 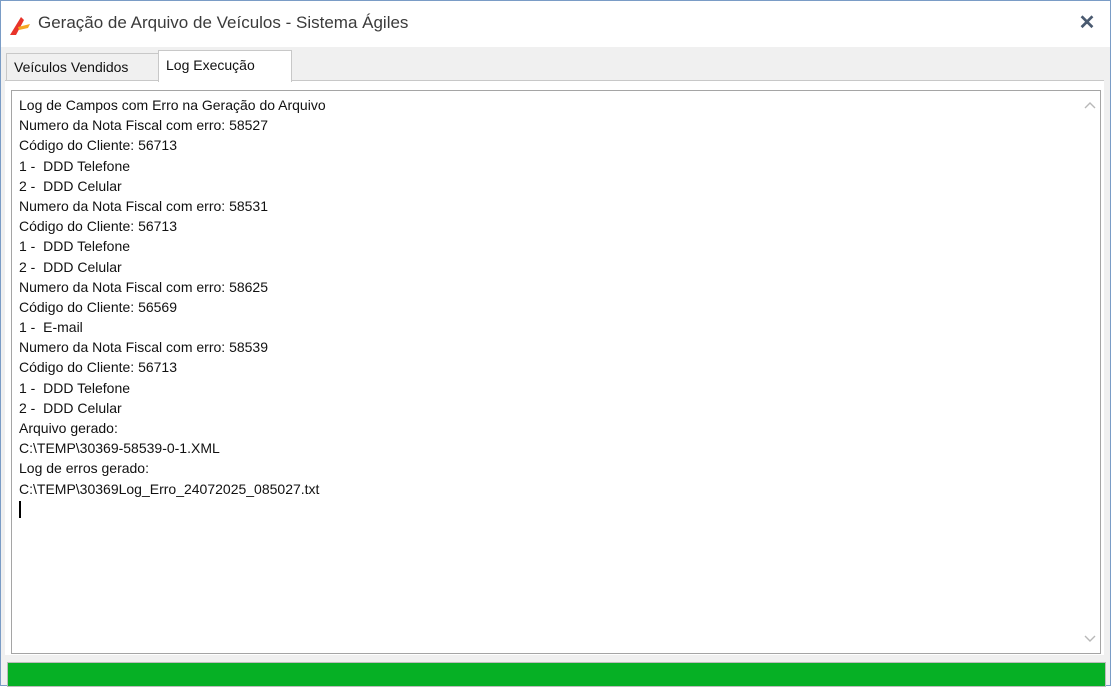 I want to click on log-line: 1 - E-mail, so click(x=51, y=327).